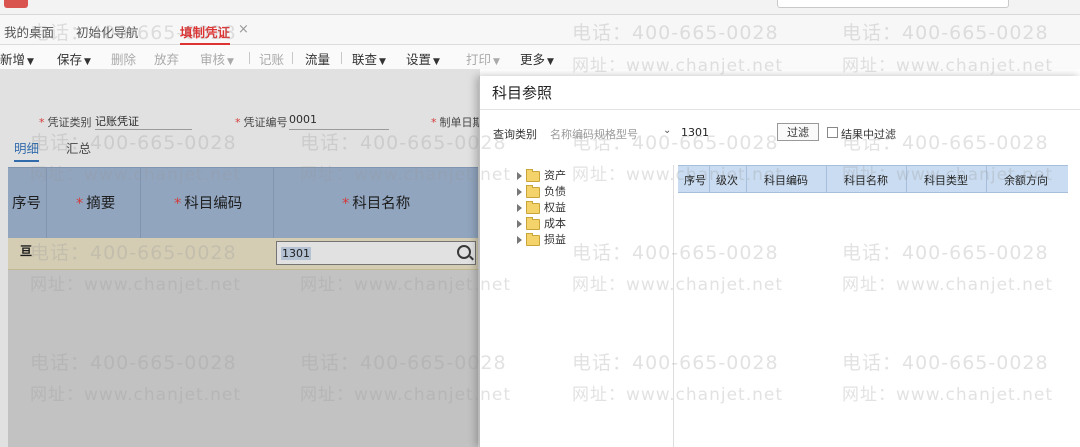  I want to click on linked-query-button: 联查 ▼, so click(369, 58).